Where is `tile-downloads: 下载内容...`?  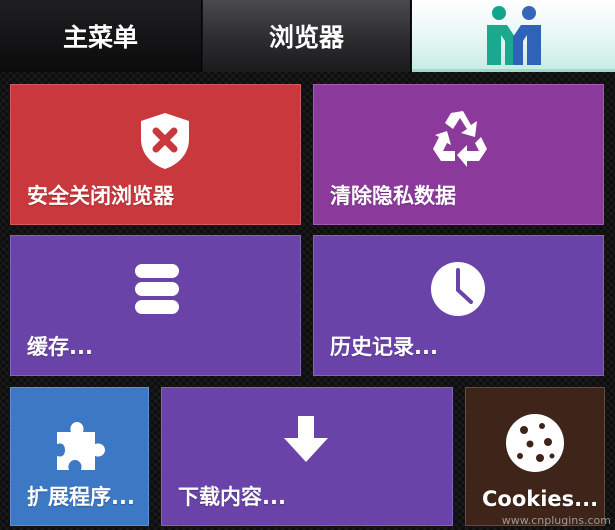
tile-downloads: 下载内容... is located at coordinates (307, 456).